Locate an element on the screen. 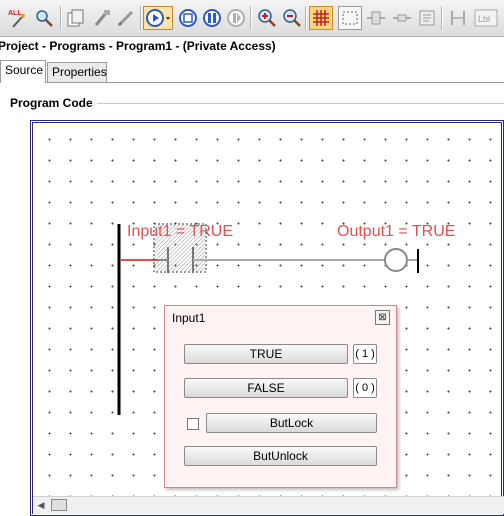 The height and width of the screenshot is (516, 504). false-button: FALSE is located at coordinates (266, 388).